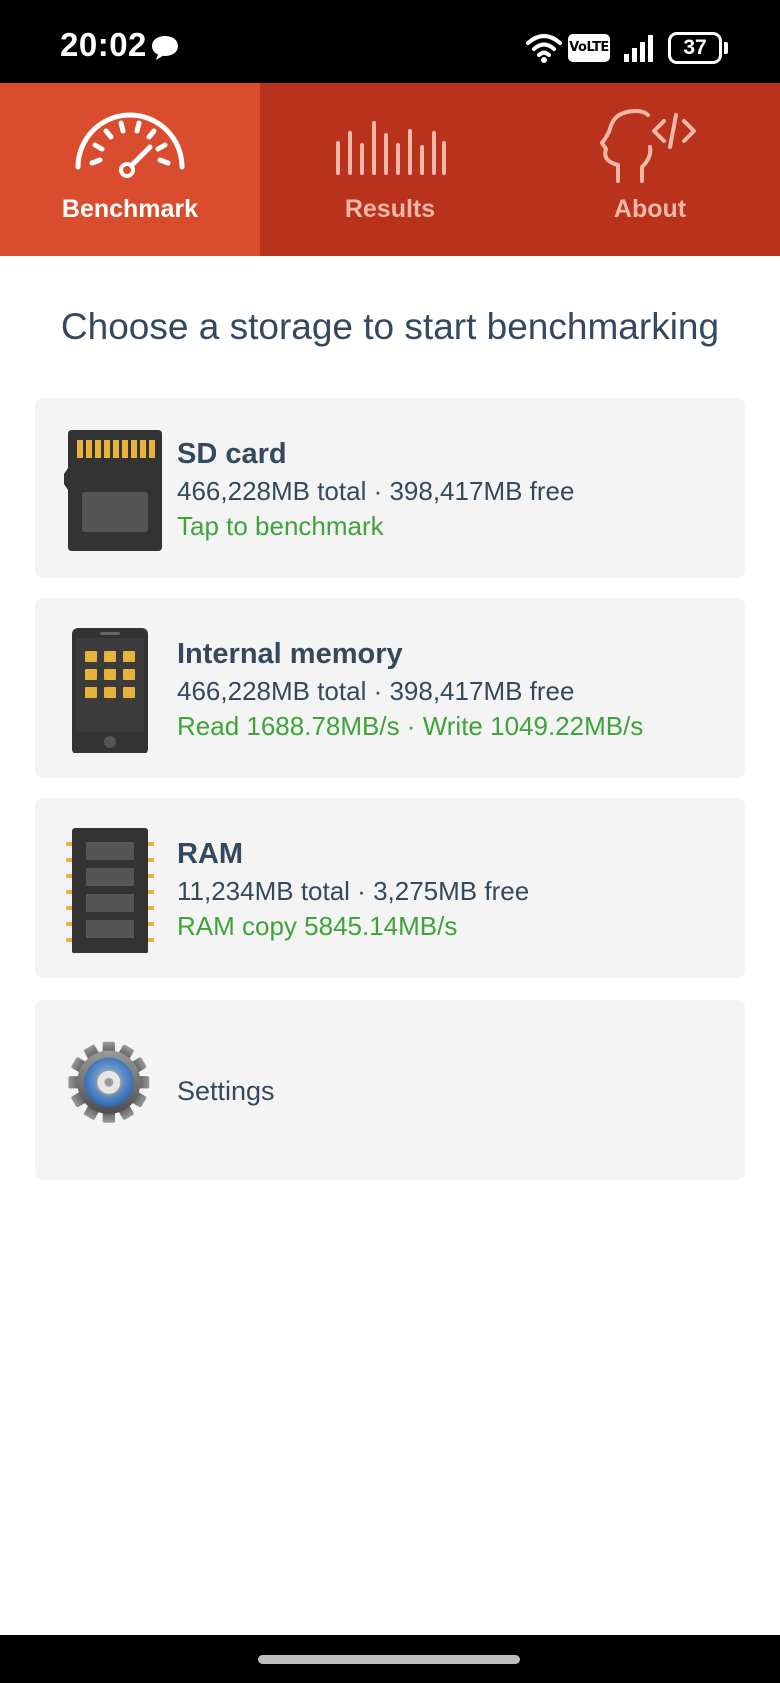 The image size is (780, 1683). I want to click on storage-status: Tap to benchmark, so click(280, 526).